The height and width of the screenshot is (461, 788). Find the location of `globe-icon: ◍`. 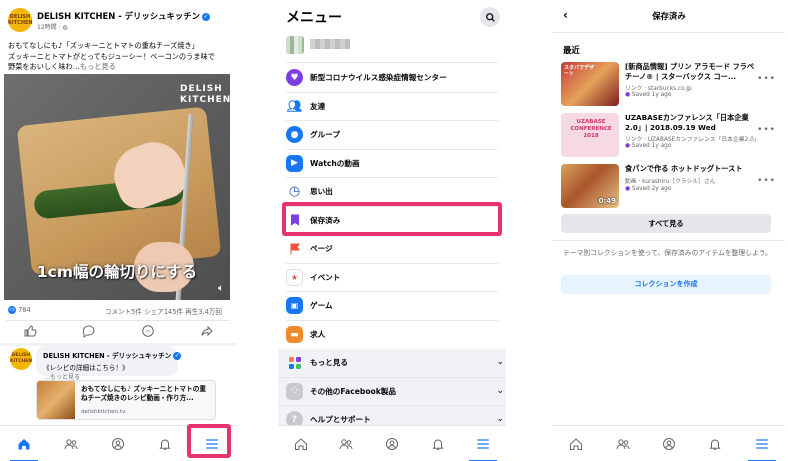

globe-icon: ◍ is located at coordinates (65, 27).